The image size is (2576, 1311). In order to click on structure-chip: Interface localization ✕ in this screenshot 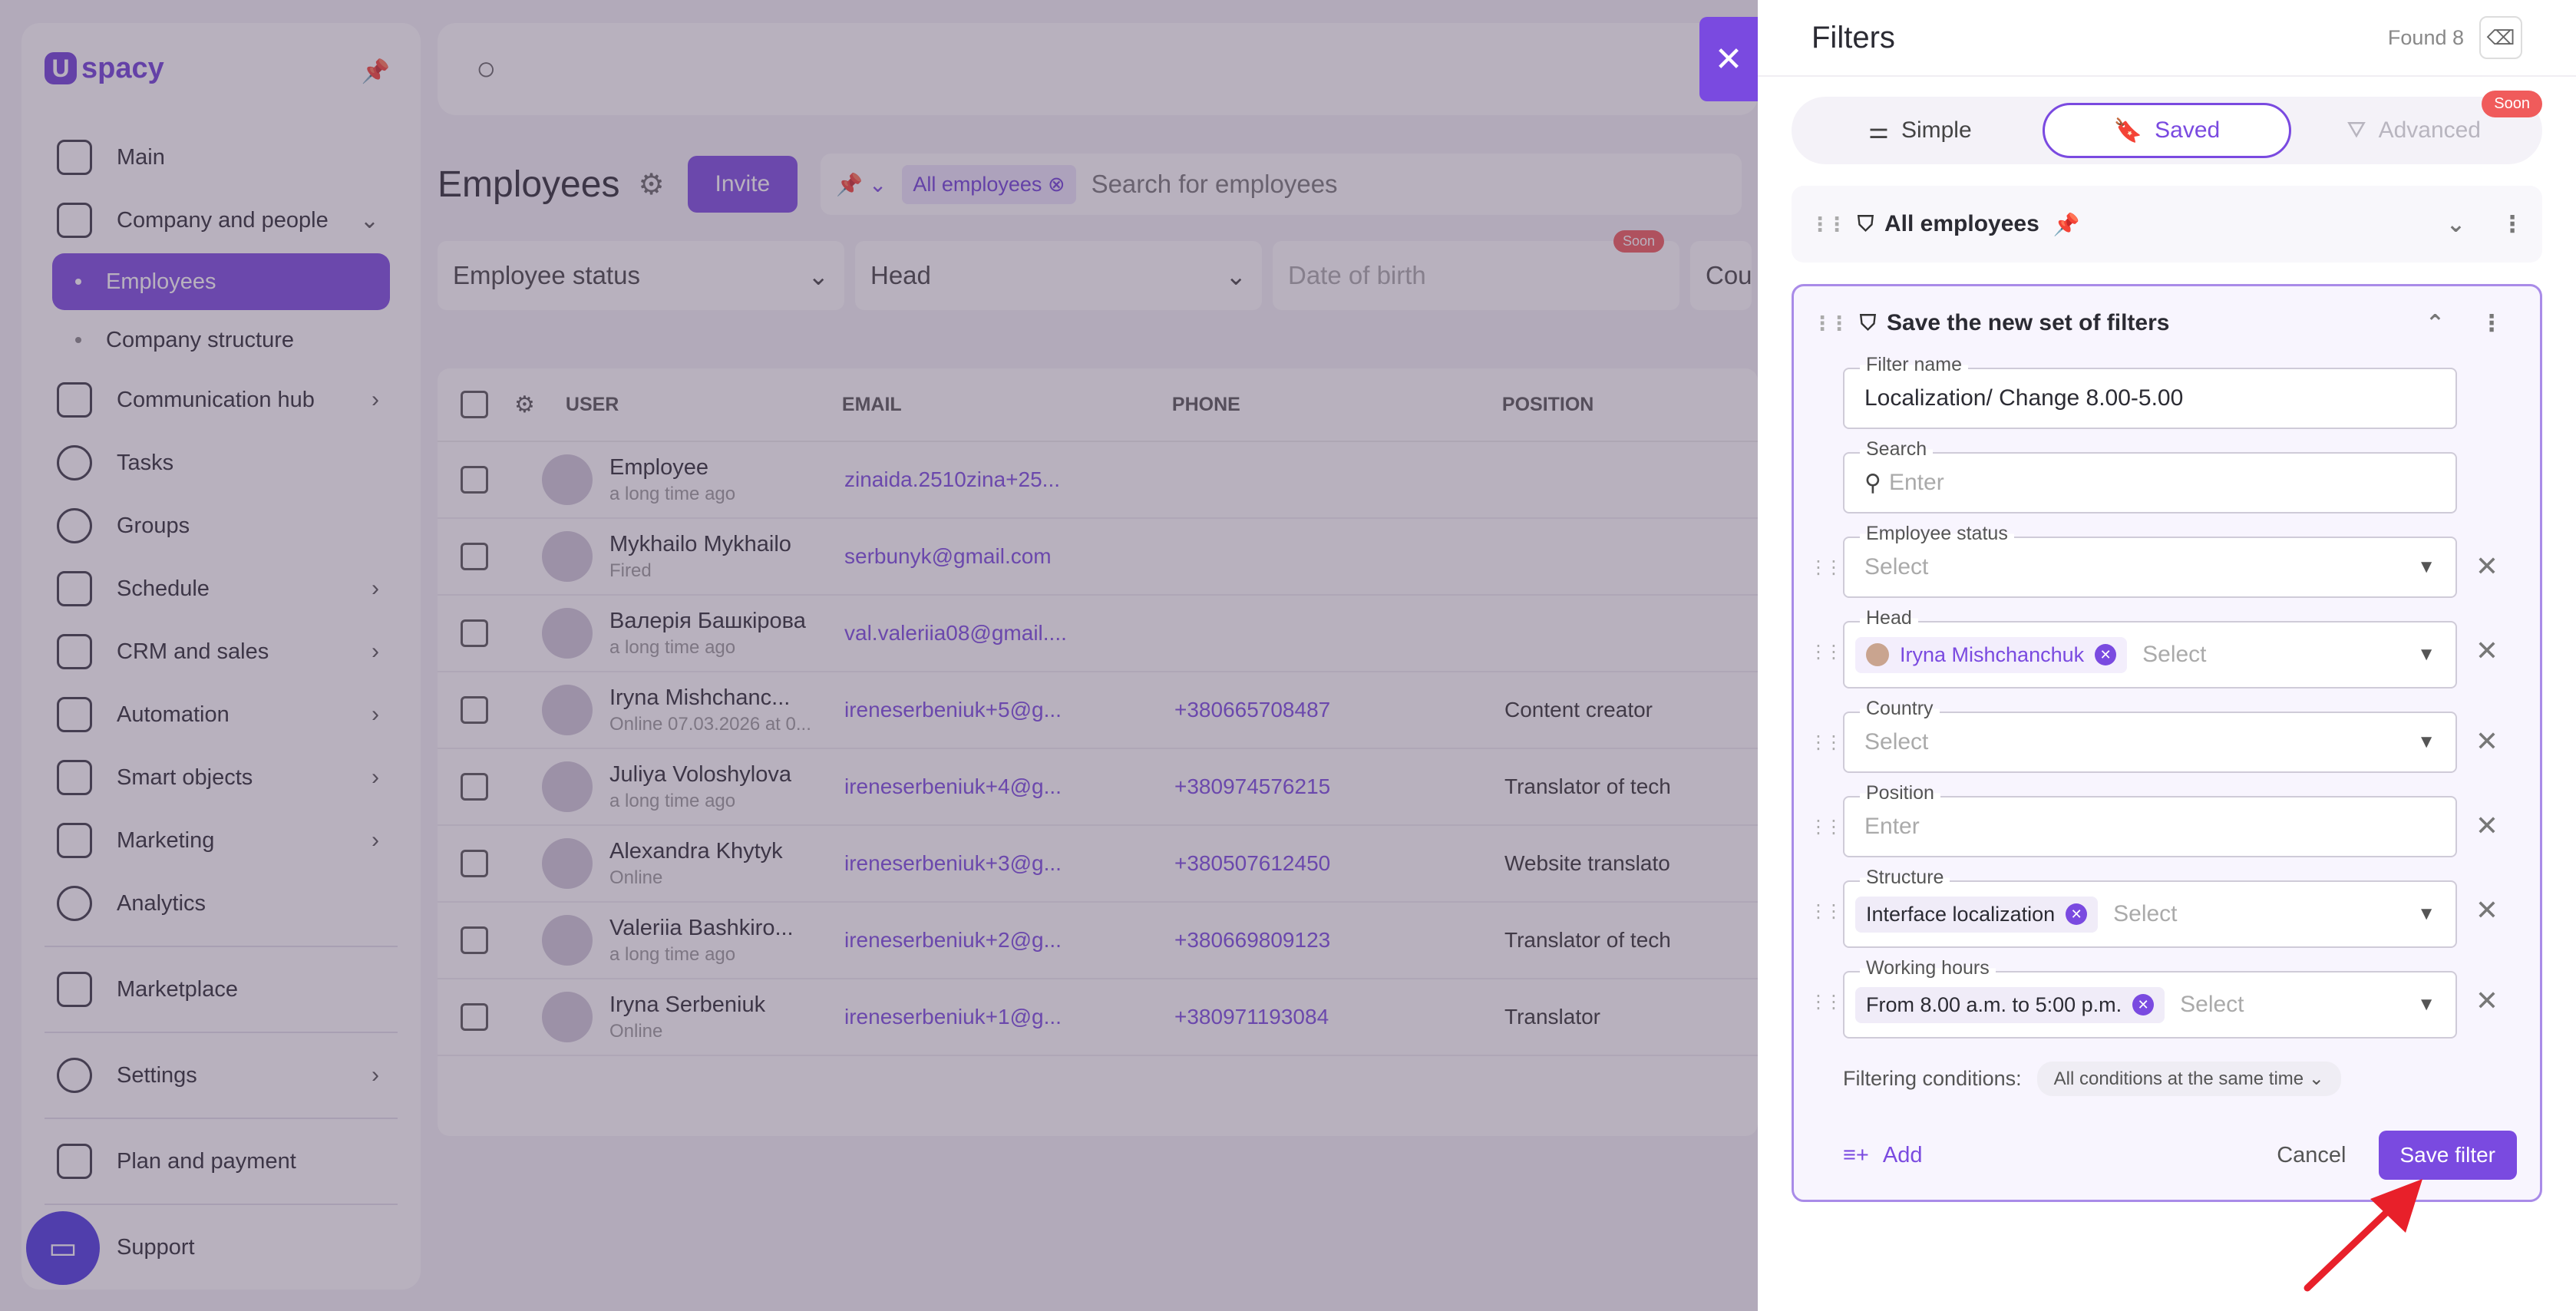, I will do `click(1977, 914)`.